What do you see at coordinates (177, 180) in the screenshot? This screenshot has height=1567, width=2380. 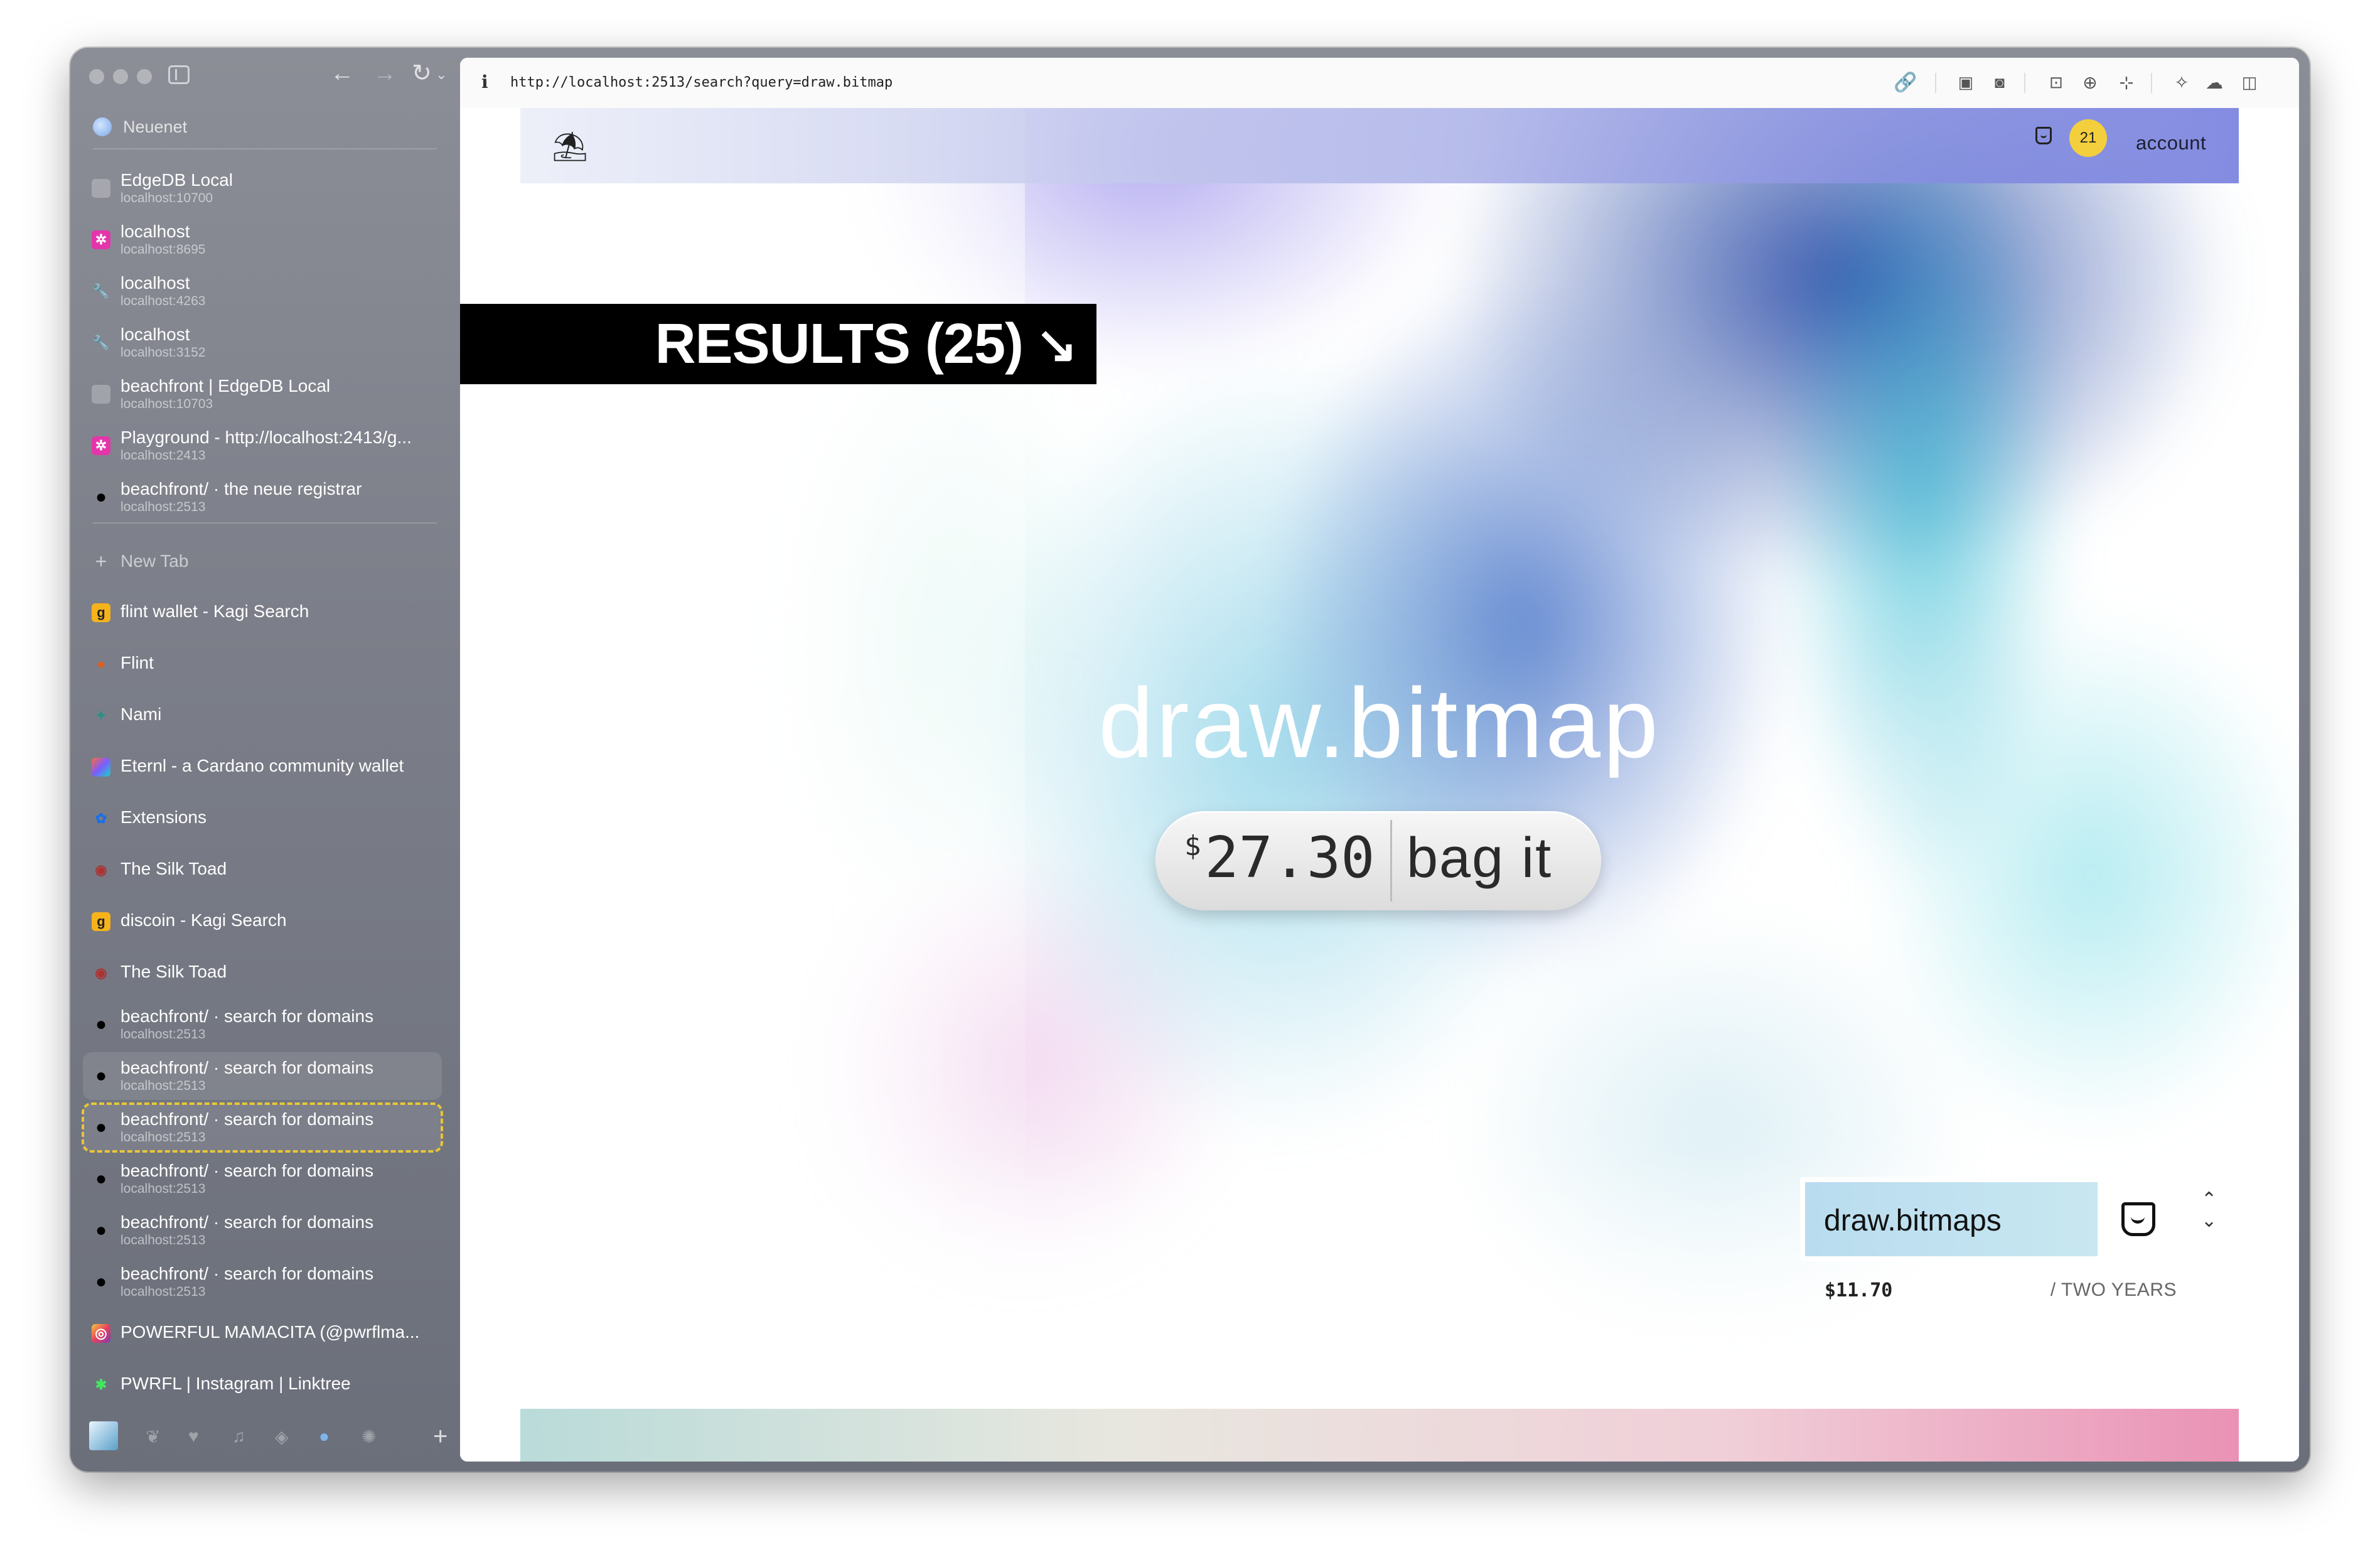 I see `tab-title: EdgeDB Local` at bounding box center [177, 180].